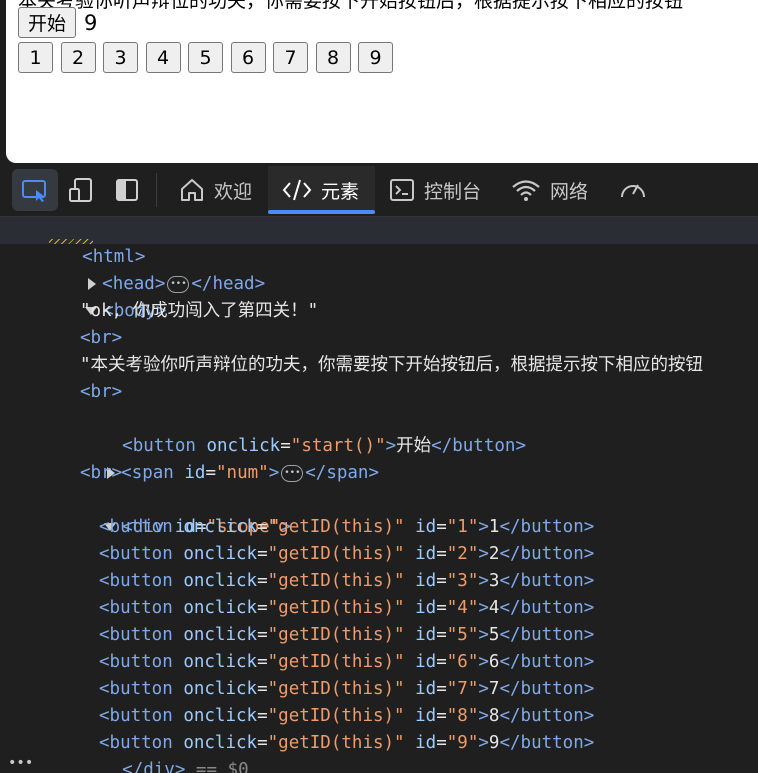 Image resolution: width=758 pixels, height=773 pixels. What do you see at coordinates (222, 460) in the screenshot?
I see `tree-span-line: <span id="num"></span>` at bounding box center [222, 460].